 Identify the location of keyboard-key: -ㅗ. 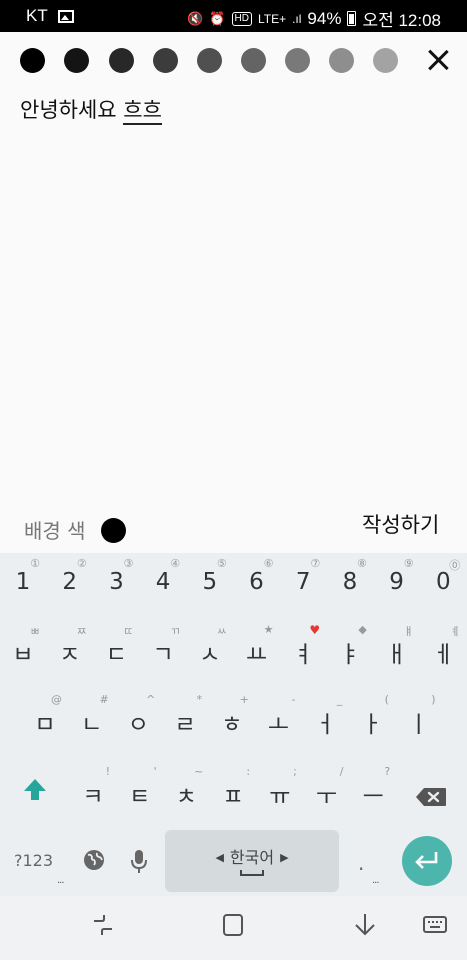
(279, 719).